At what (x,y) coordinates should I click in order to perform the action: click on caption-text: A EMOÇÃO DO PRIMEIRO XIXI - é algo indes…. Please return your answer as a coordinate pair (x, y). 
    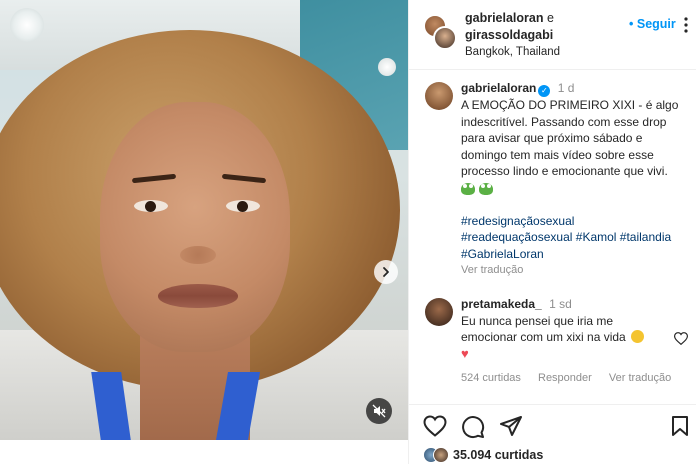
    Looking at the image, I should click on (570, 138).